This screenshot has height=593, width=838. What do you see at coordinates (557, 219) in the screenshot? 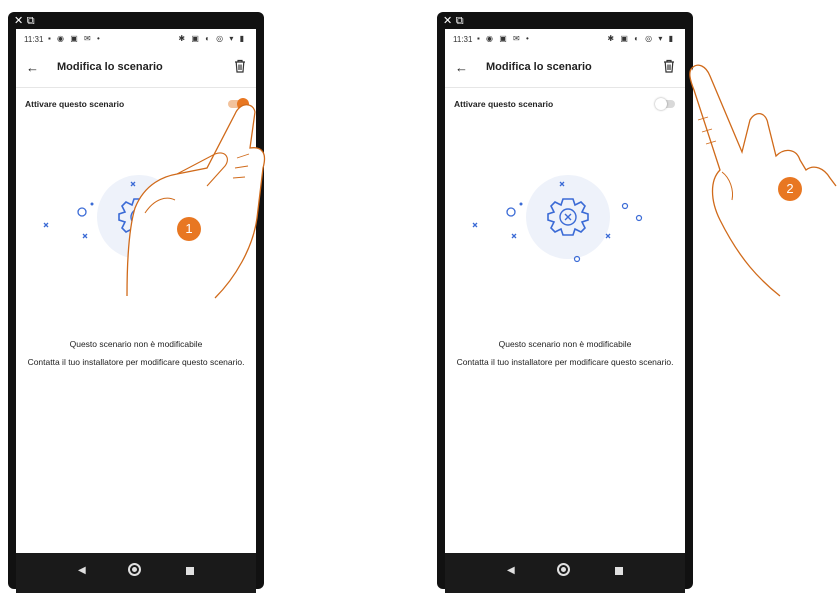
I see `scenario-gear-illustration` at bounding box center [557, 219].